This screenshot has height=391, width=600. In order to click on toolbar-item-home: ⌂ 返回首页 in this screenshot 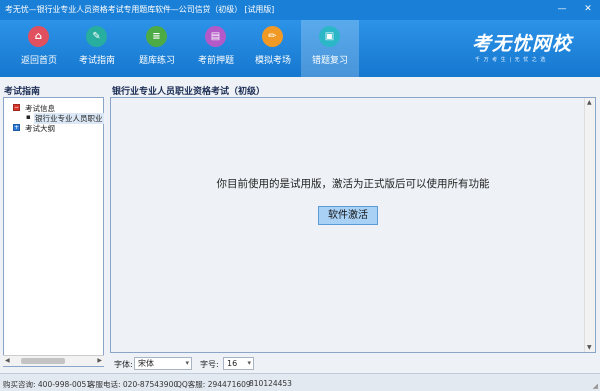, I will do `click(39, 48)`.